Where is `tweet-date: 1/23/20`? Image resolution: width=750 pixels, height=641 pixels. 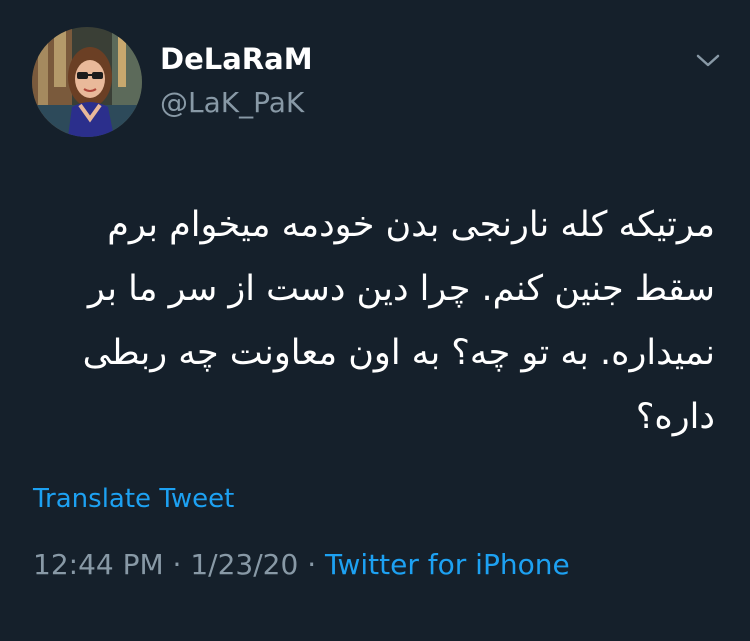 tweet-date: 1/23/20 is located at coordinates (244, 564).